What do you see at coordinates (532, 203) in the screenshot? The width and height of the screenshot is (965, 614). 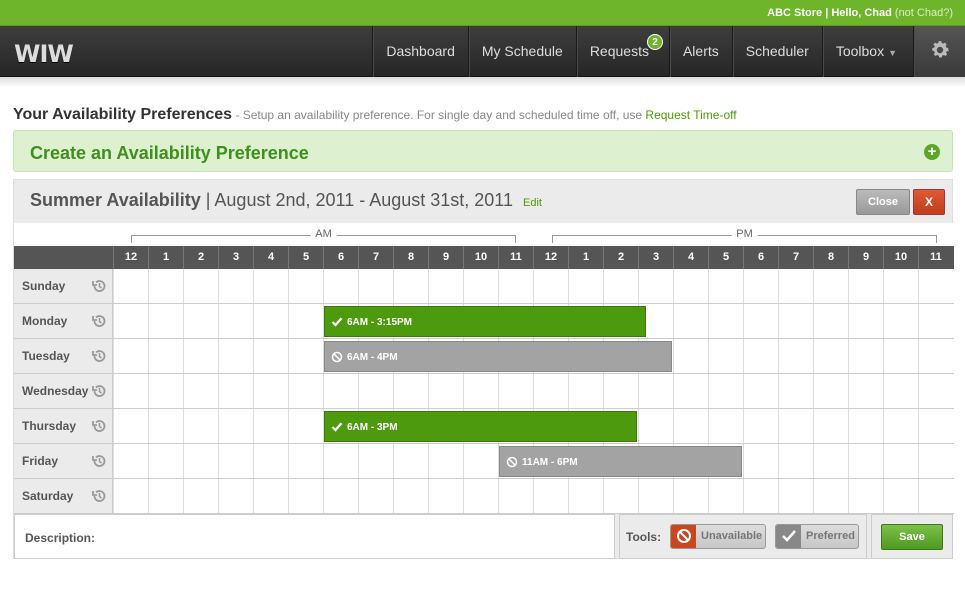 I see `edit-link: Edit` at bounding box center [532, 203].